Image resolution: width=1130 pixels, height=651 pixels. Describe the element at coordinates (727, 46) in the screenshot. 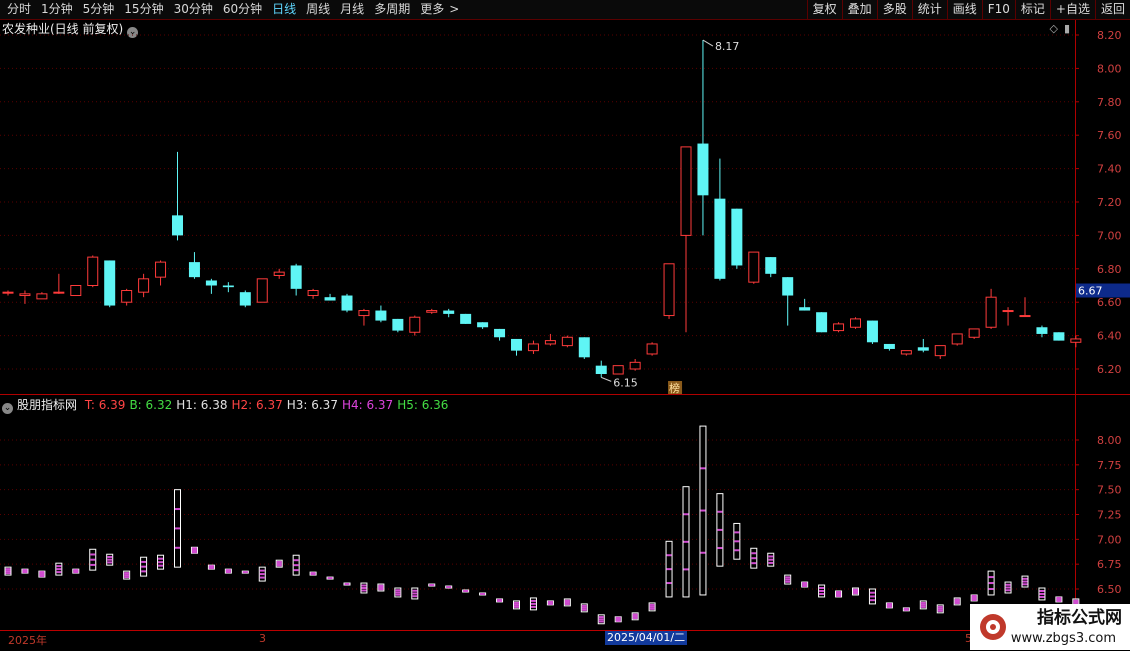

I see `high-label: 8.17` at that location.